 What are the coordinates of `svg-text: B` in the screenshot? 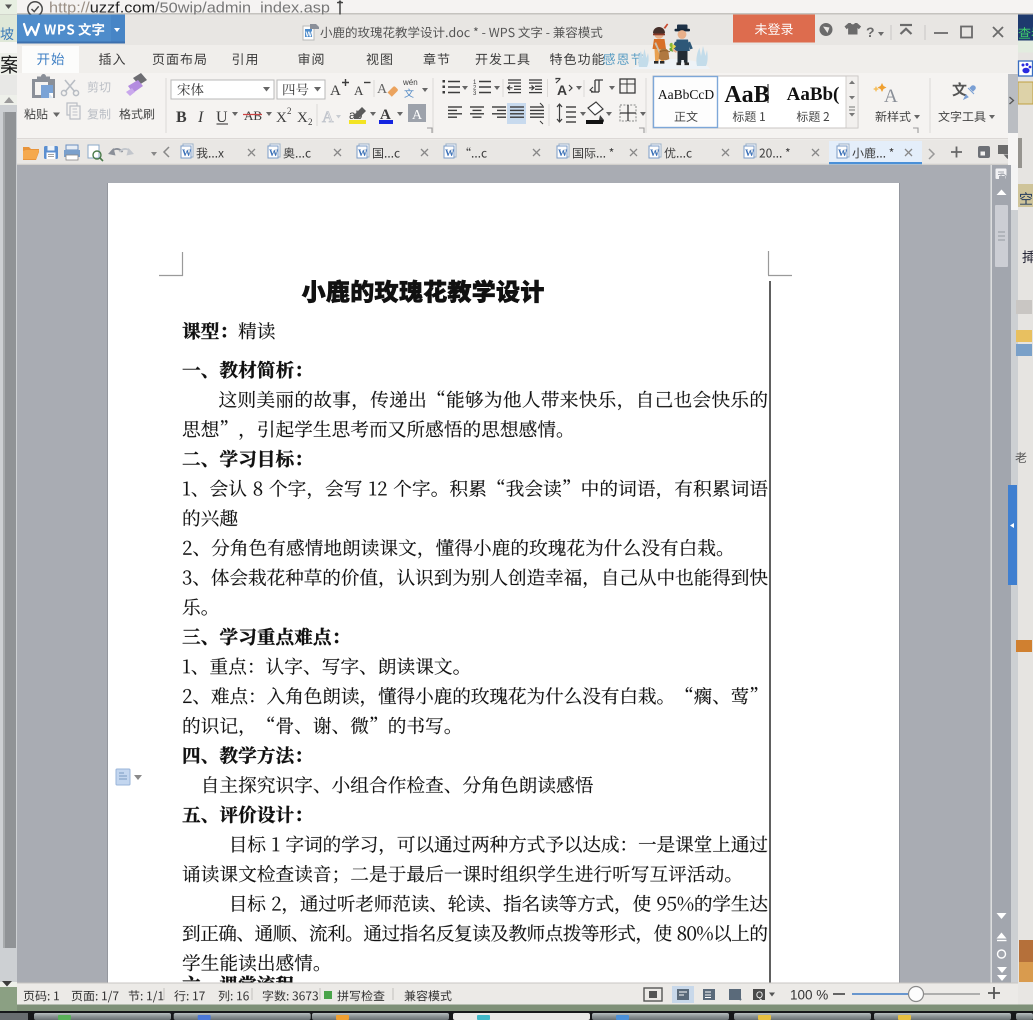 It's located at (181, 117).